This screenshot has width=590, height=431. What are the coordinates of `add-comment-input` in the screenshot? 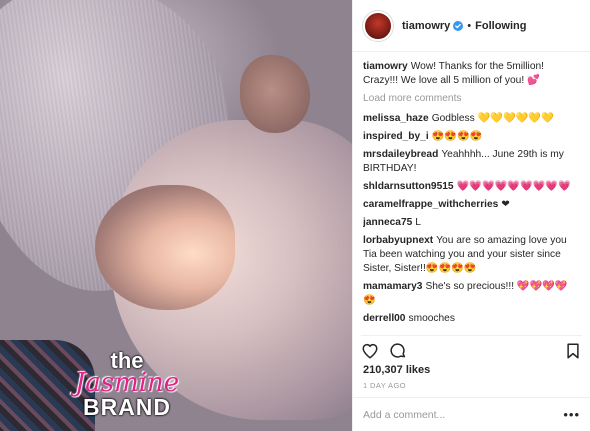 It's located at (463, 414).